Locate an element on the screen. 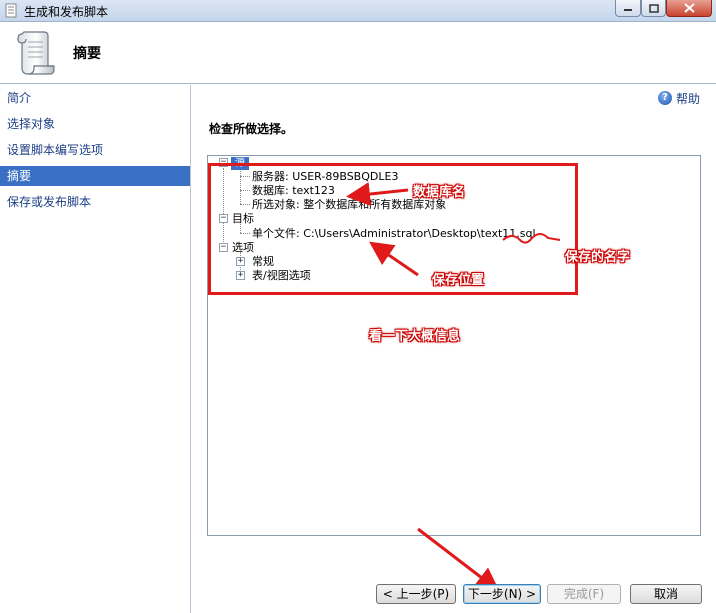 The height and width of the screenshot is (613, 716). section-heading: 检查所做选择。 is located at coordinates (251, 129).